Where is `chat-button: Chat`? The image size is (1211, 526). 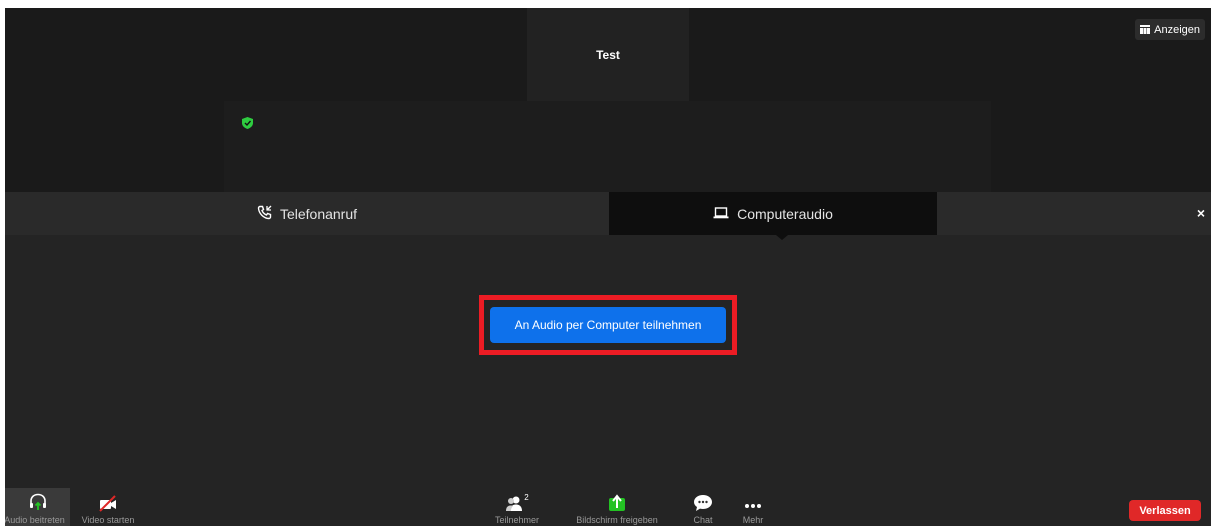 chat-button: Chat is located at coordinates (703, 507).